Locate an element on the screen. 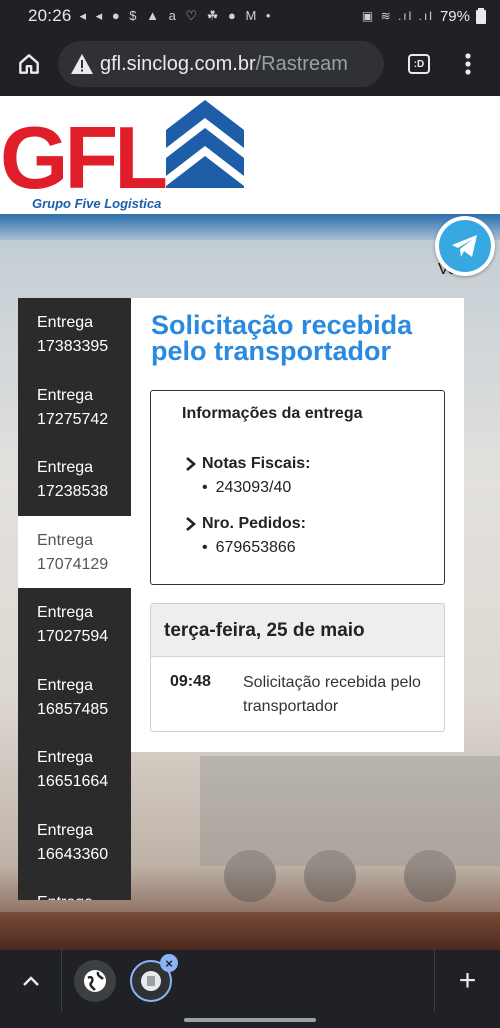 This screenshot has height=1028, width=500. globe-icon is located at coordinates (95, 981).